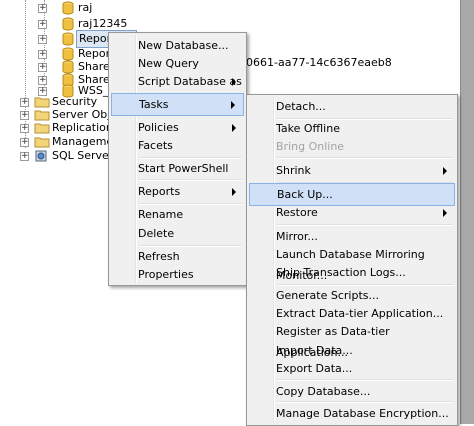 The width and height of the screenshot is (474, 426). Describe the element at coordinates (177, 274) in the screenshot. I see `menu-properties: Properties` at that location.